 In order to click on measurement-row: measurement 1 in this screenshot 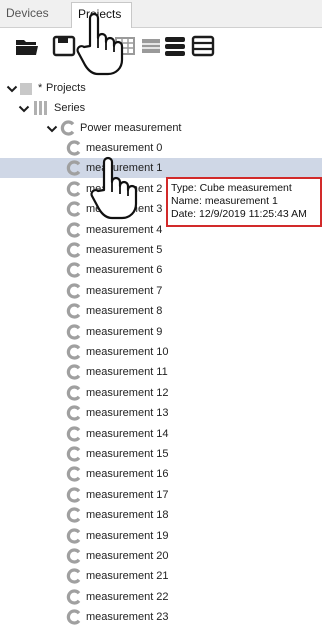, I will do `click(161, 168)`.